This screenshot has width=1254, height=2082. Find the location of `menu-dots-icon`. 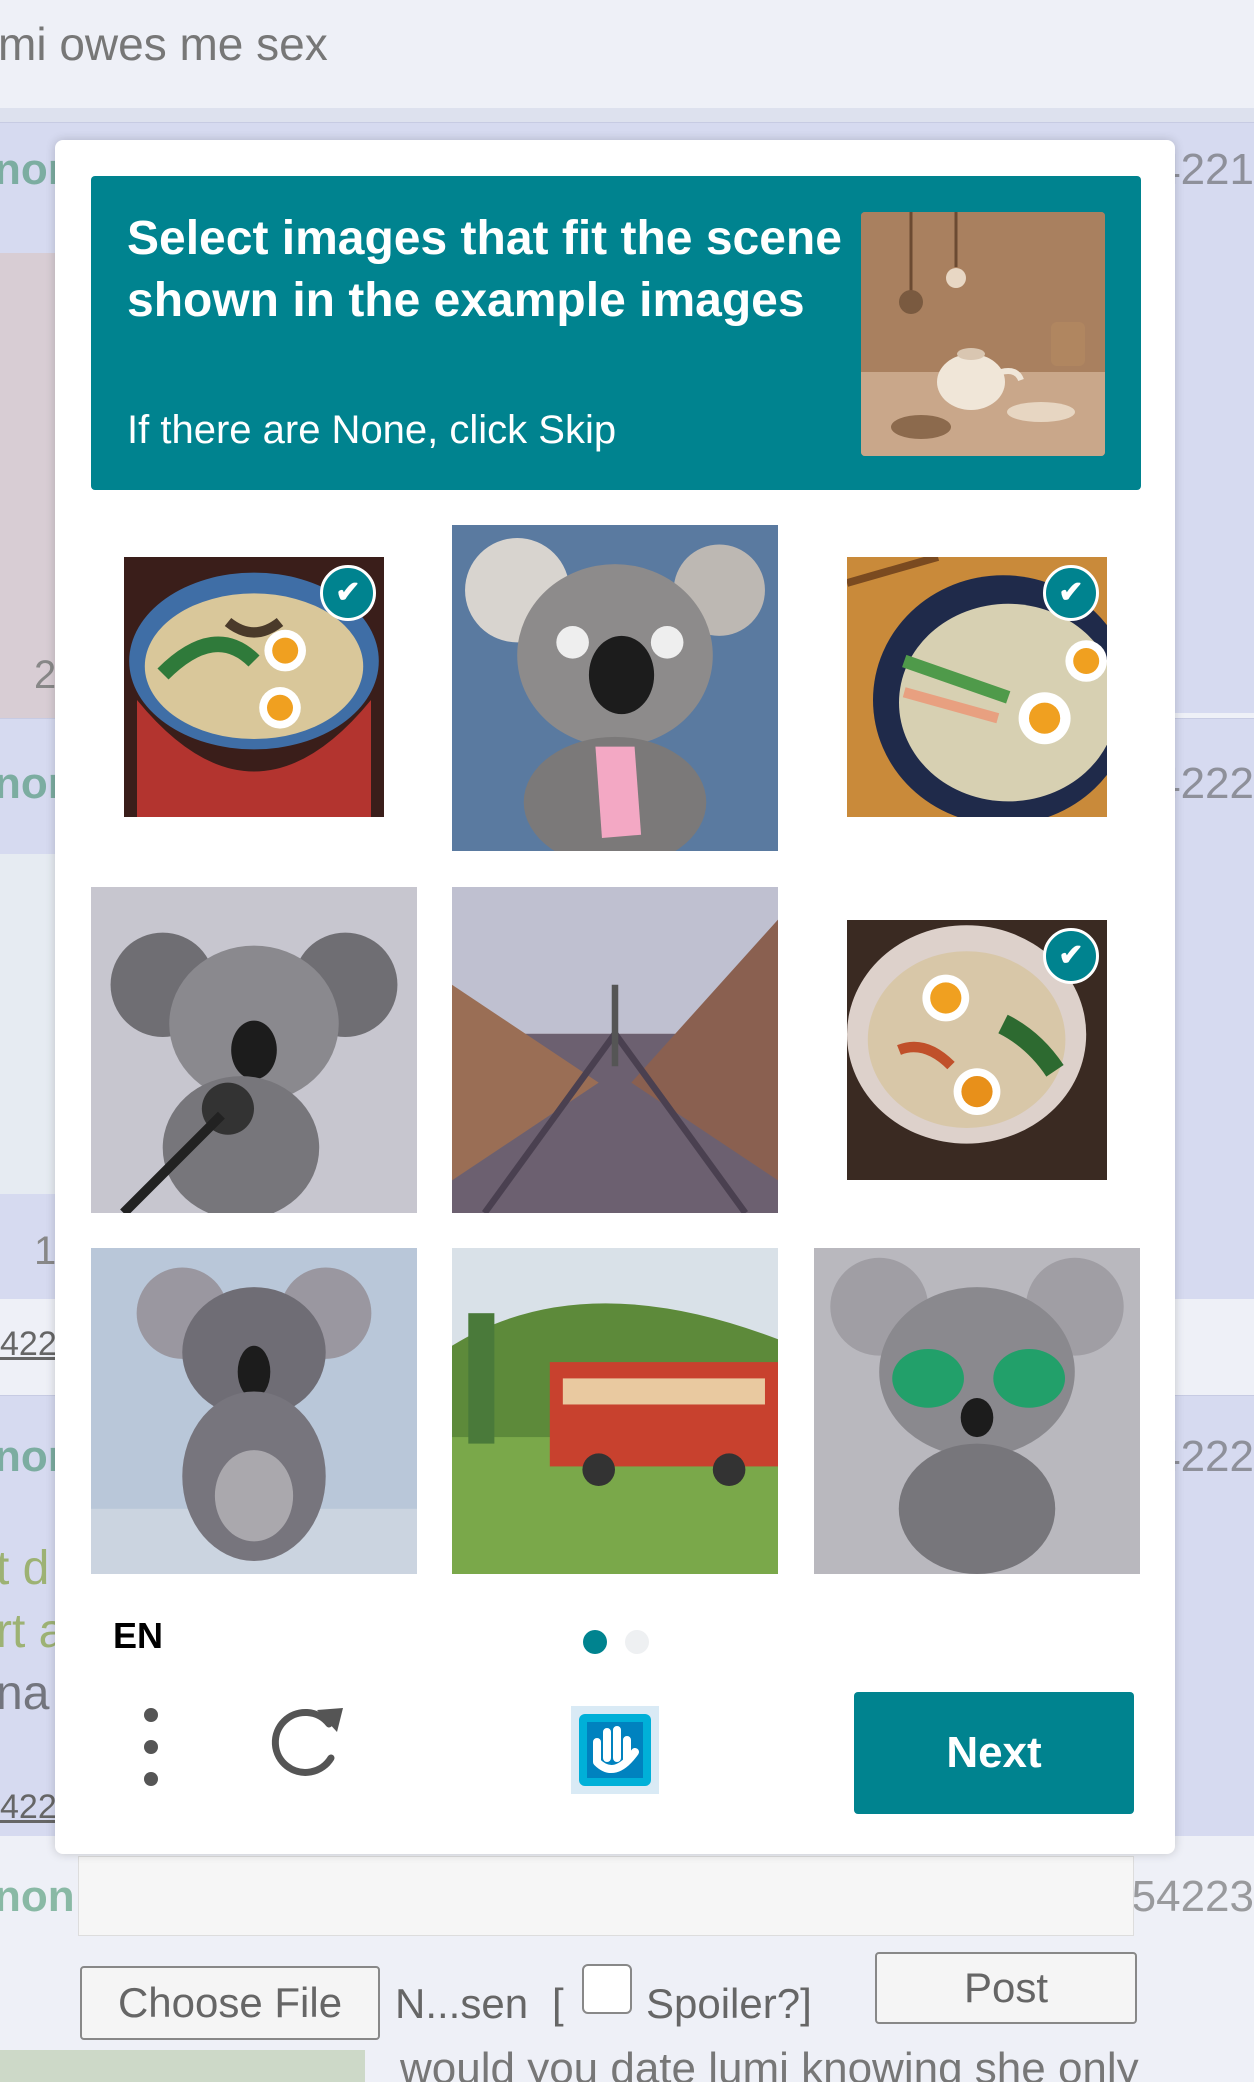

menu-dots-icon is located at coordinates (151, 1753).